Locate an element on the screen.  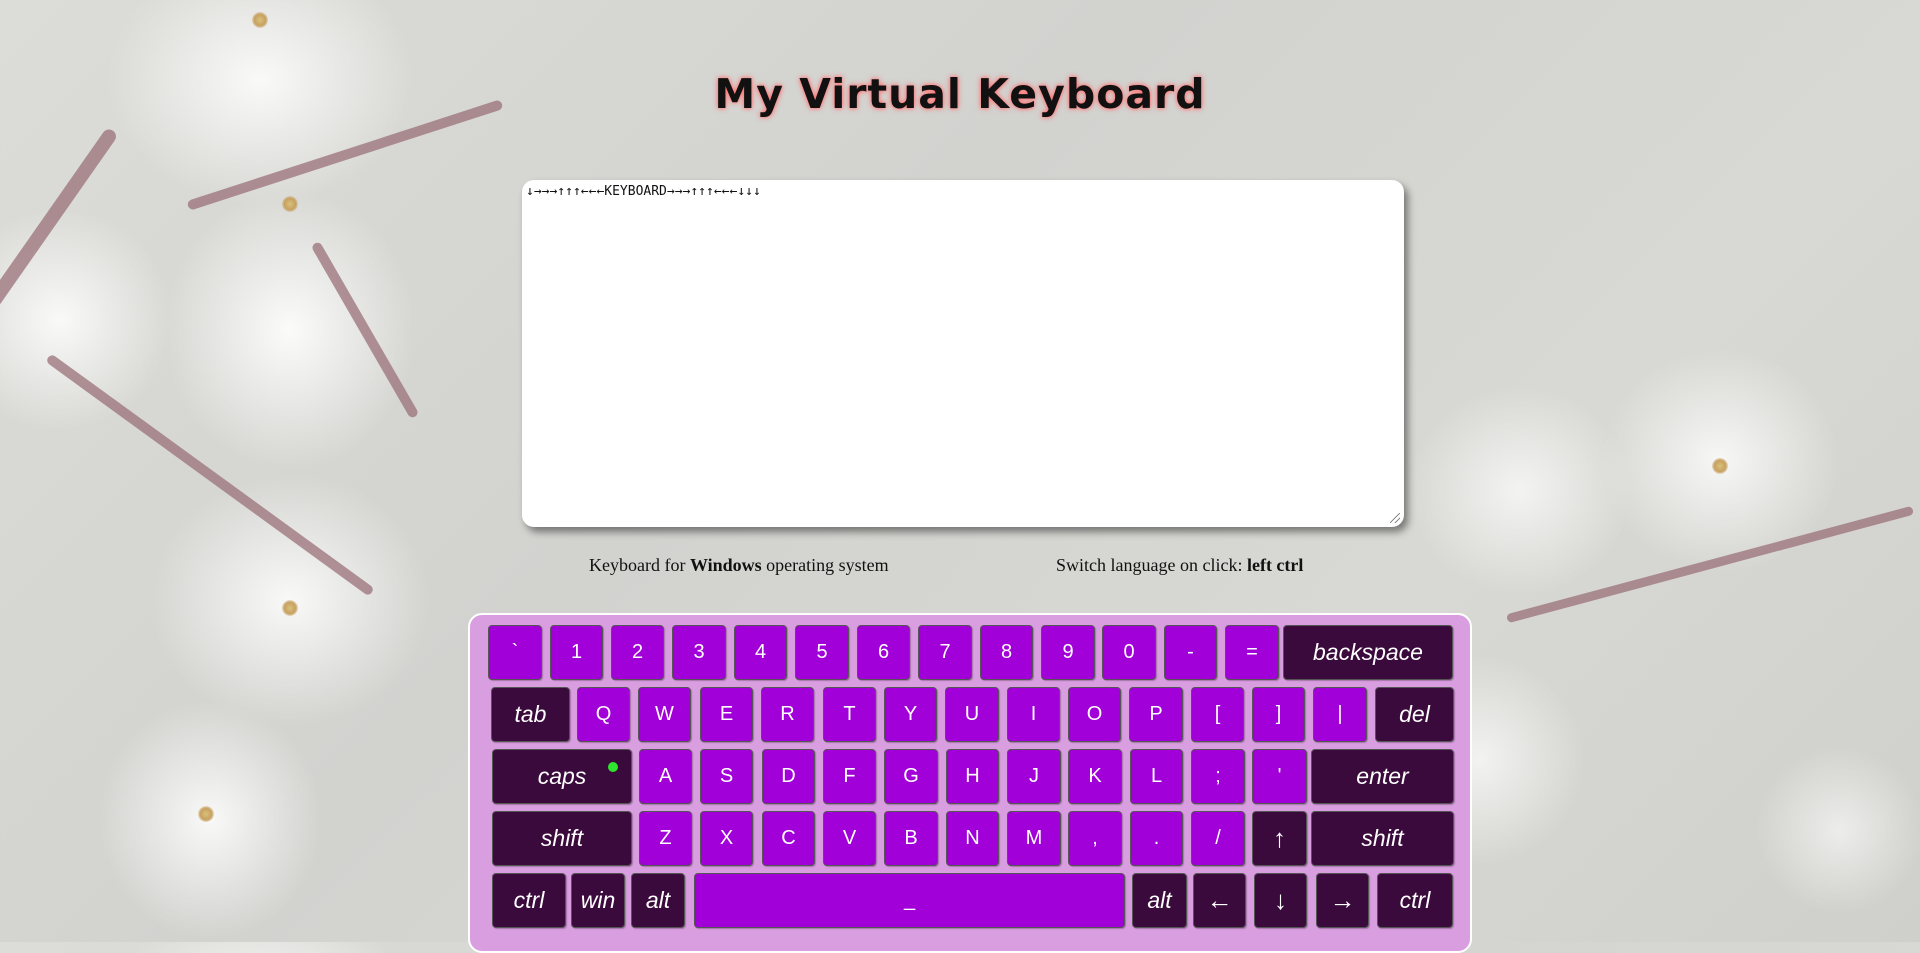
key-4: 4 is located at coordinates (760, 652).